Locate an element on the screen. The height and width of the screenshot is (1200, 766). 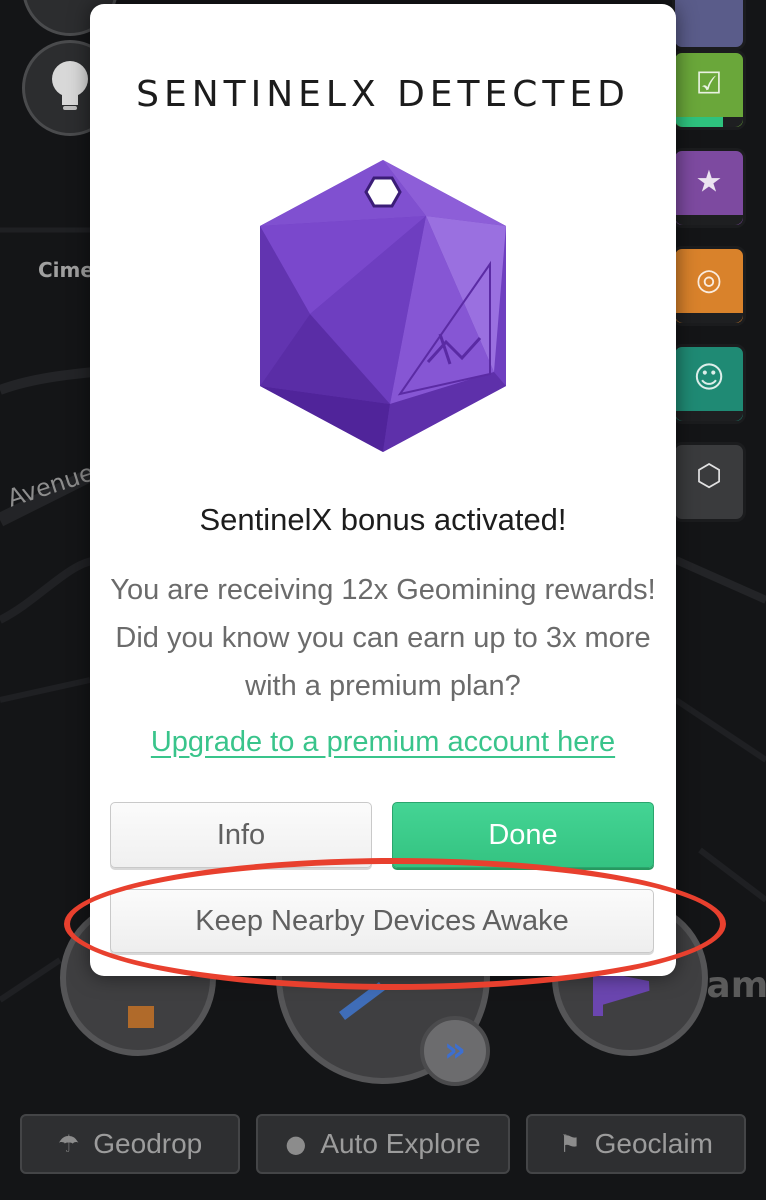
geodrop-label: Geodrop is located at coordinates (148, 1143).